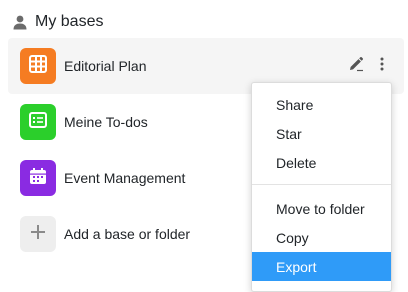 This screenshot has height=292, width=408. I want to click on menu-item-move-to-folder: Move to folder, so click(321, 208).